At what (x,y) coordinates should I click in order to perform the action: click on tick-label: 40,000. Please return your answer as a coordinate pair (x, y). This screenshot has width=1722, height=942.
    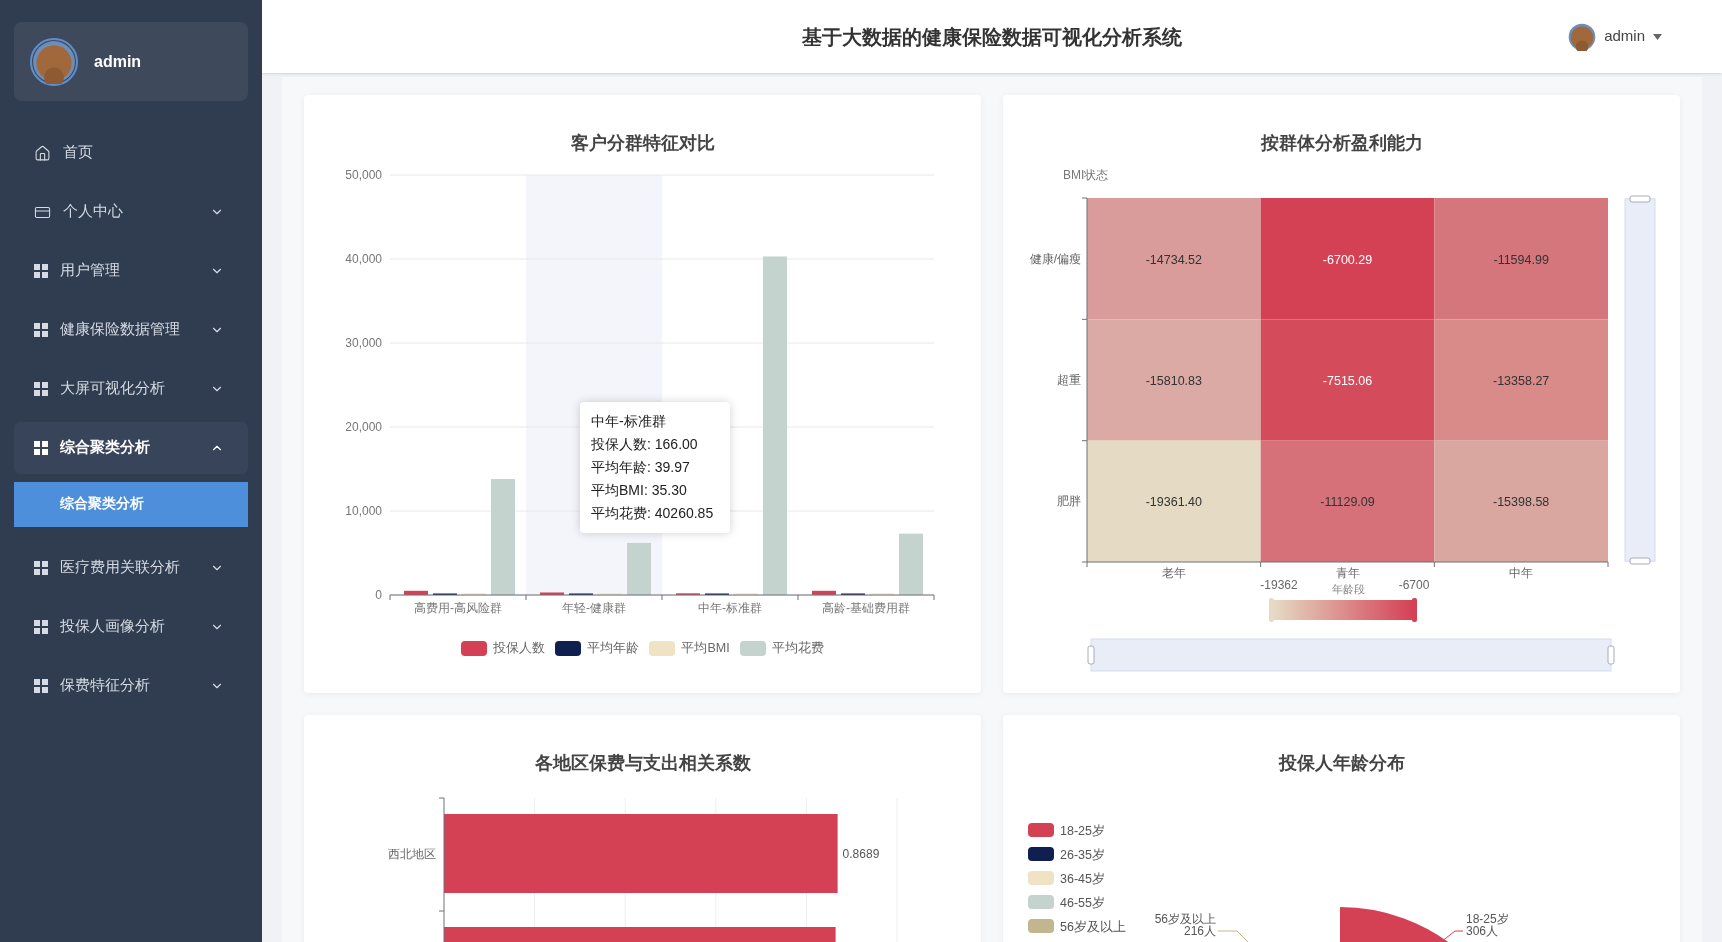
    Looking at the image, I should click on (363, 259).